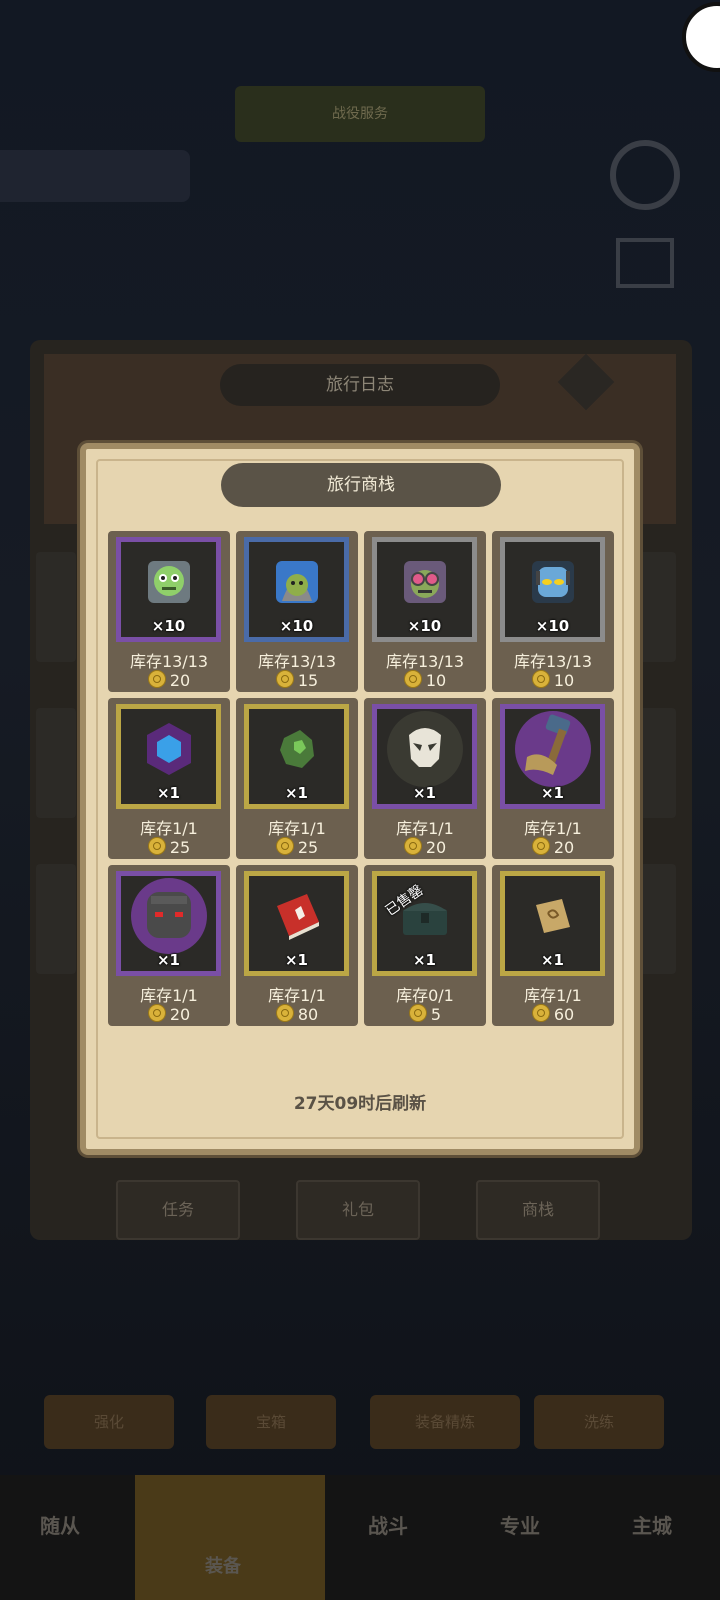  I want to click on shop-item-card: ×10 库存13/13 20, so click(169, 611).